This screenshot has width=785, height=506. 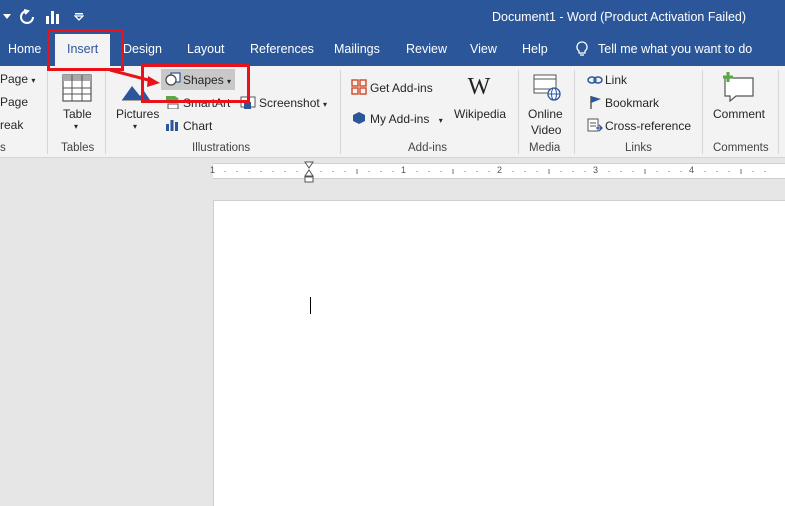 What do you see at coordinates (76, 126) in the screenshot?
I see `table-dropdown-icon: ▾` at bounding box center [76, 126].